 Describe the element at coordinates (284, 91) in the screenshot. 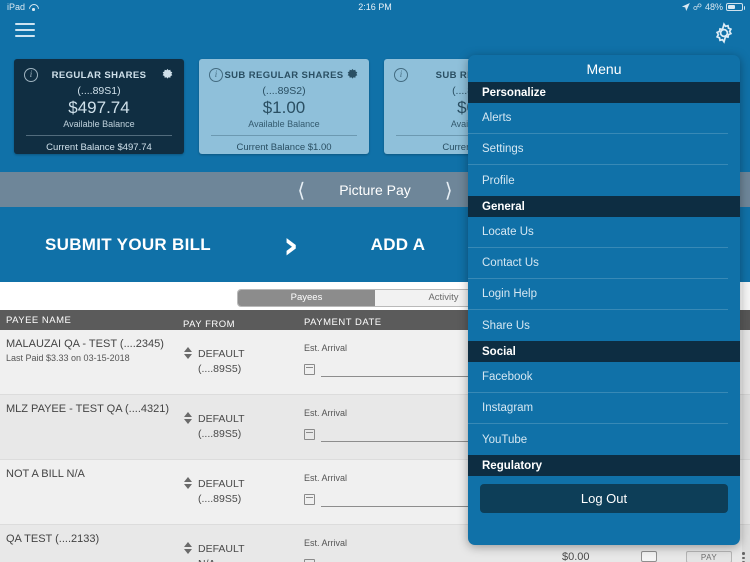

I see `account-number: (....89S2)` at that location.